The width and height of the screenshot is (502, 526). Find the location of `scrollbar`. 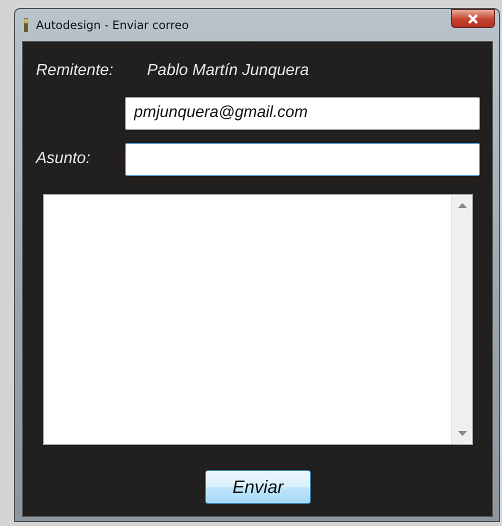

scrollbar is located at coordinates (461, 319).